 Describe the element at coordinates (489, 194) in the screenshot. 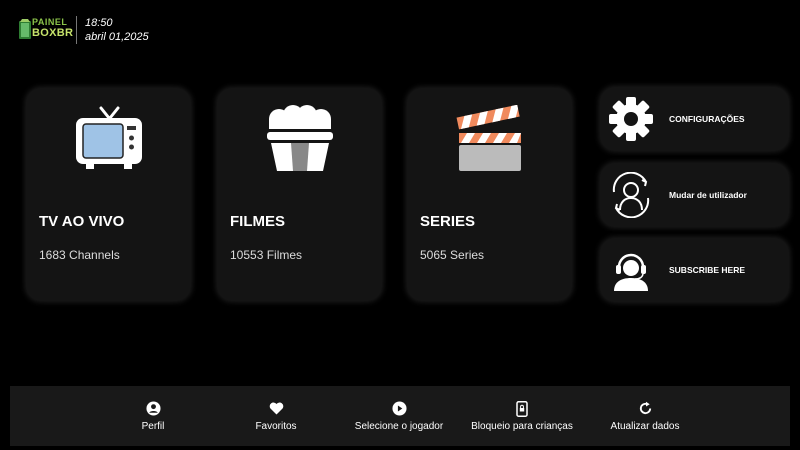

I see `card-series: SERIES 5065 Series` at that location.